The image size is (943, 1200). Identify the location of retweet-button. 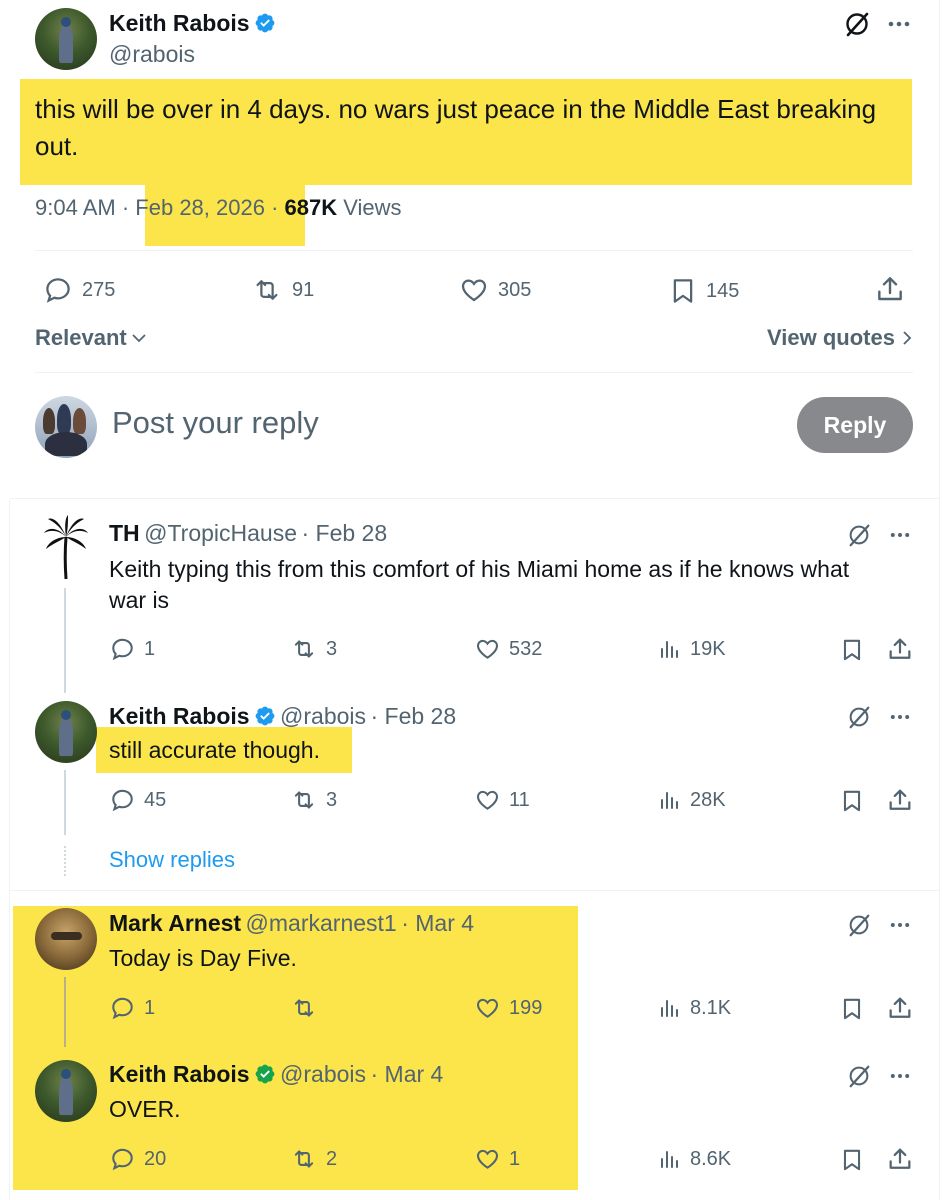
(308, 1008).